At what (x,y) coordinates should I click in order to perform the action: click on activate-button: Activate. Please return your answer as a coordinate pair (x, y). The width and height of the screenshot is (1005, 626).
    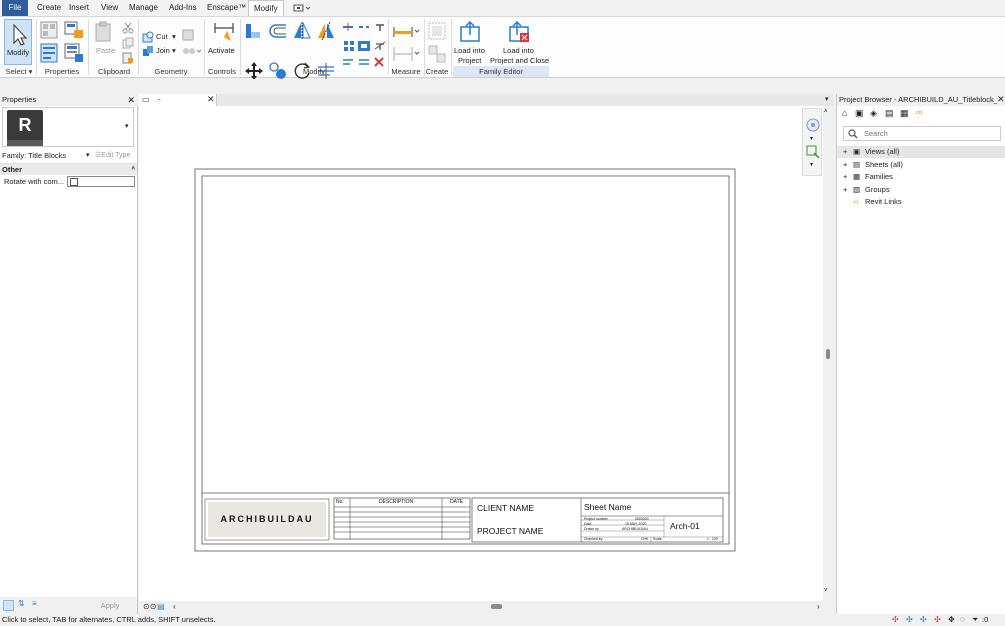
    Looking at the image, I should click on (223, 41).